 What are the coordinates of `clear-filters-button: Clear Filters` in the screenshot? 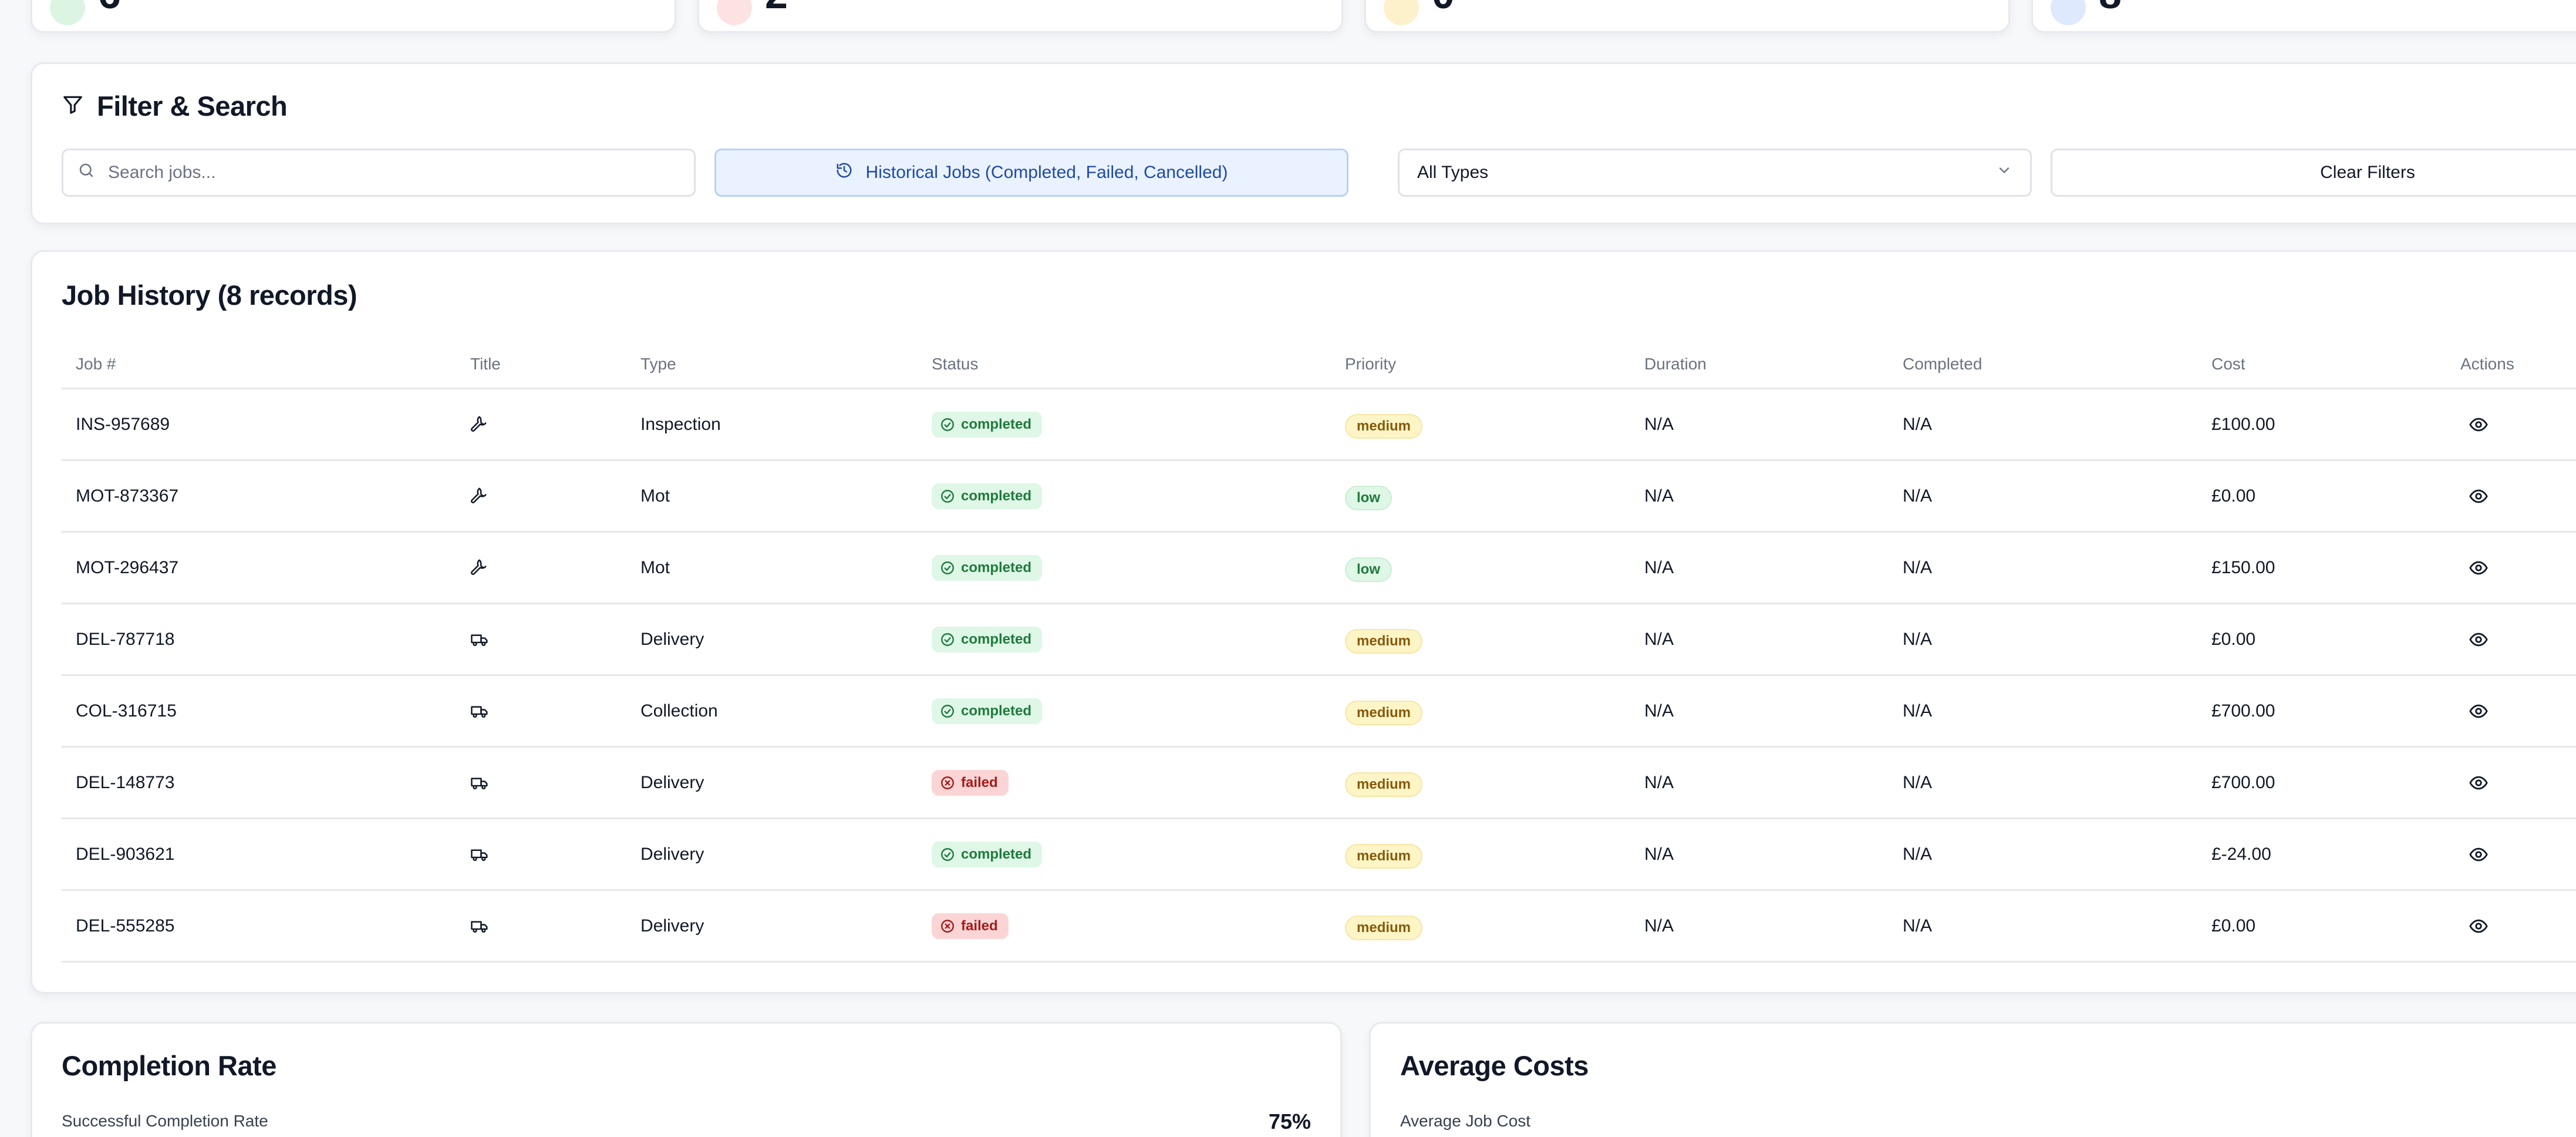 It's located at (2313, 173).